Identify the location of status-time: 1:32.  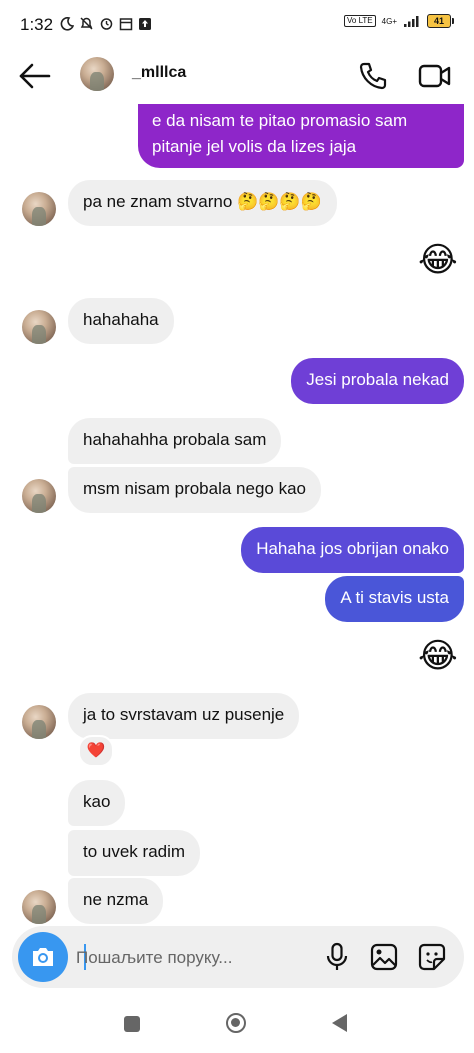
(37, 24).